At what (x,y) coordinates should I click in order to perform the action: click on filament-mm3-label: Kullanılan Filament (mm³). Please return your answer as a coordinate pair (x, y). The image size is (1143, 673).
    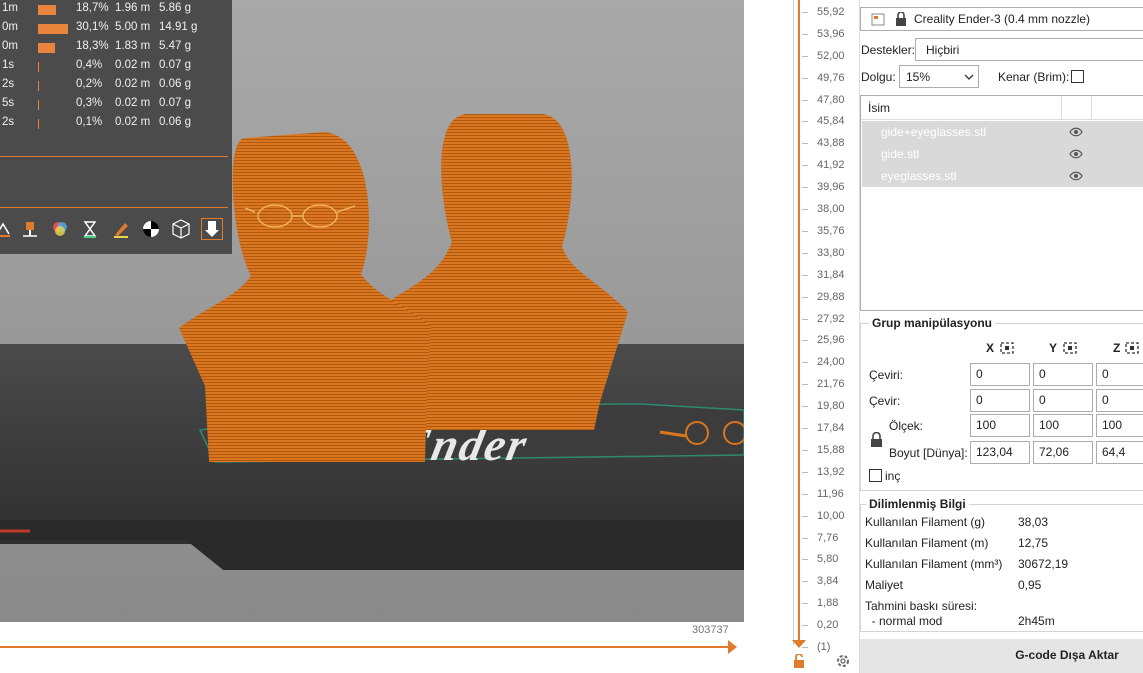
    Looking at the image, I should click on (934, 564).